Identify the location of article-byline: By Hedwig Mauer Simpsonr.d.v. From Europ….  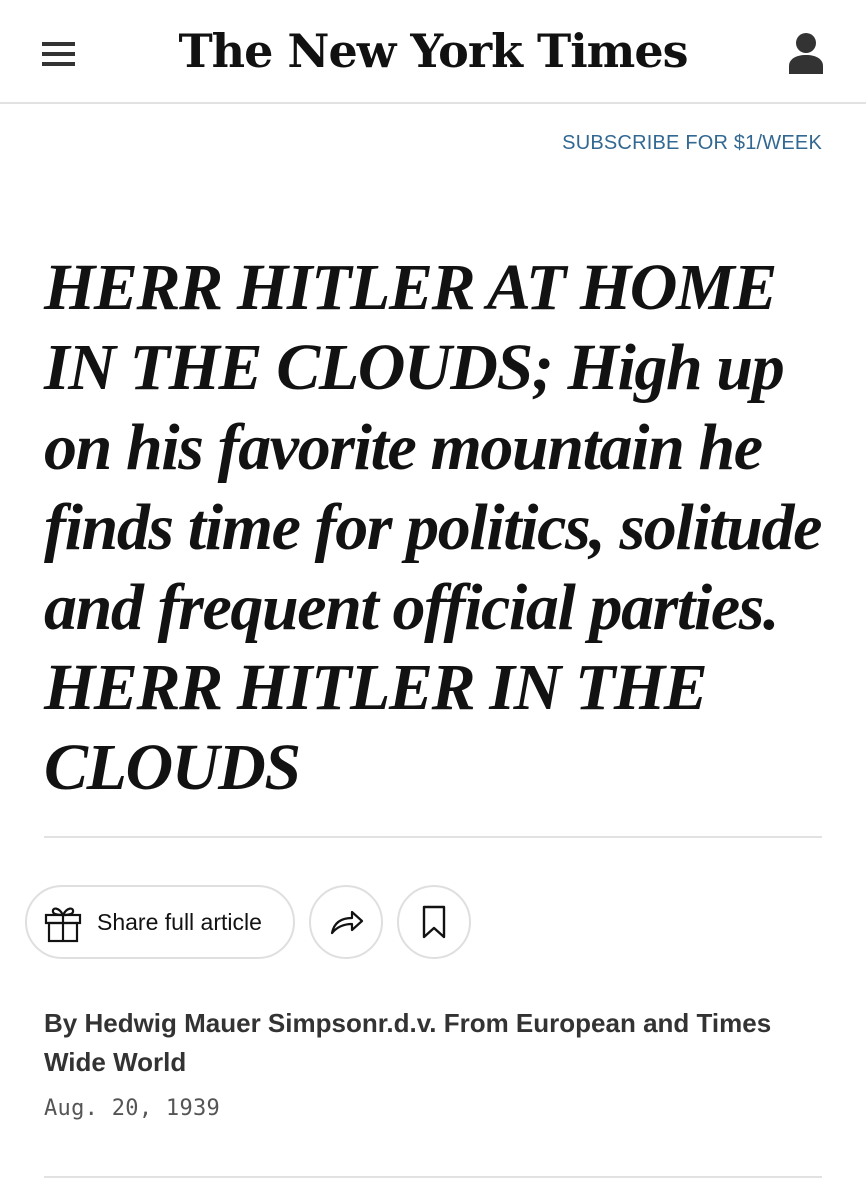
(408, 1042).